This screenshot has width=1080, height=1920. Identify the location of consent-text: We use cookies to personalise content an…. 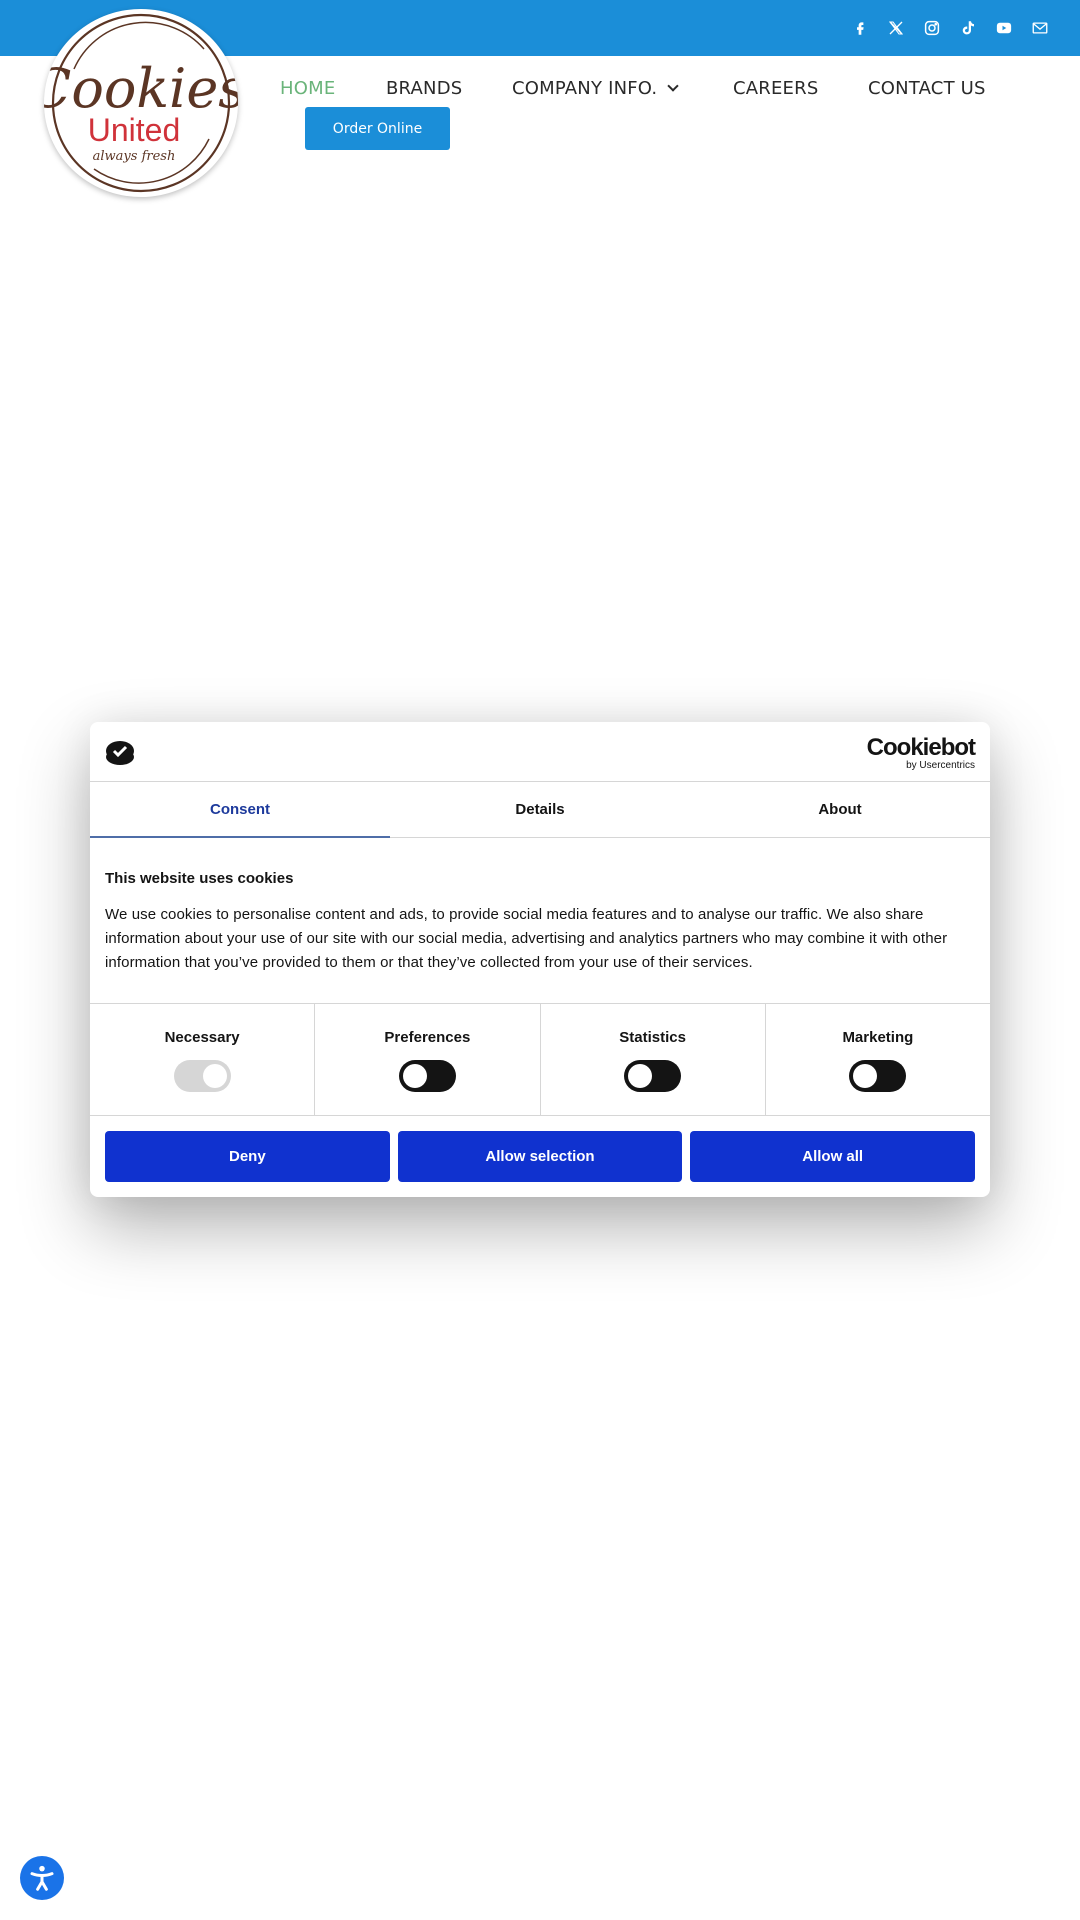
(526, 938).